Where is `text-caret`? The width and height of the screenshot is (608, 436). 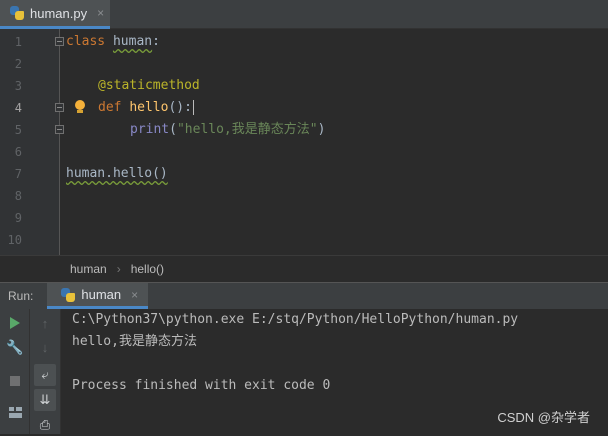
text-caret is located at coordinates (193, 107).